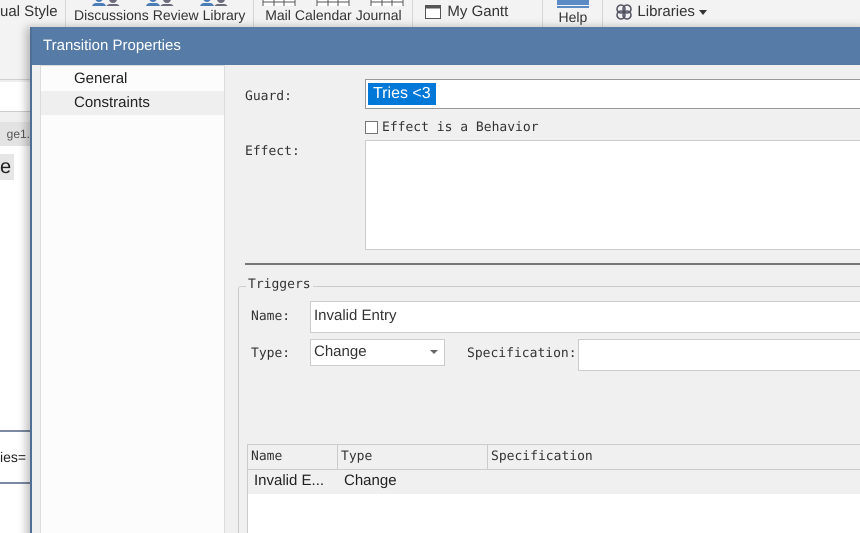 The height and width of the screenshot is (533, 860). I want to click on checkbox, so click(371, 127).